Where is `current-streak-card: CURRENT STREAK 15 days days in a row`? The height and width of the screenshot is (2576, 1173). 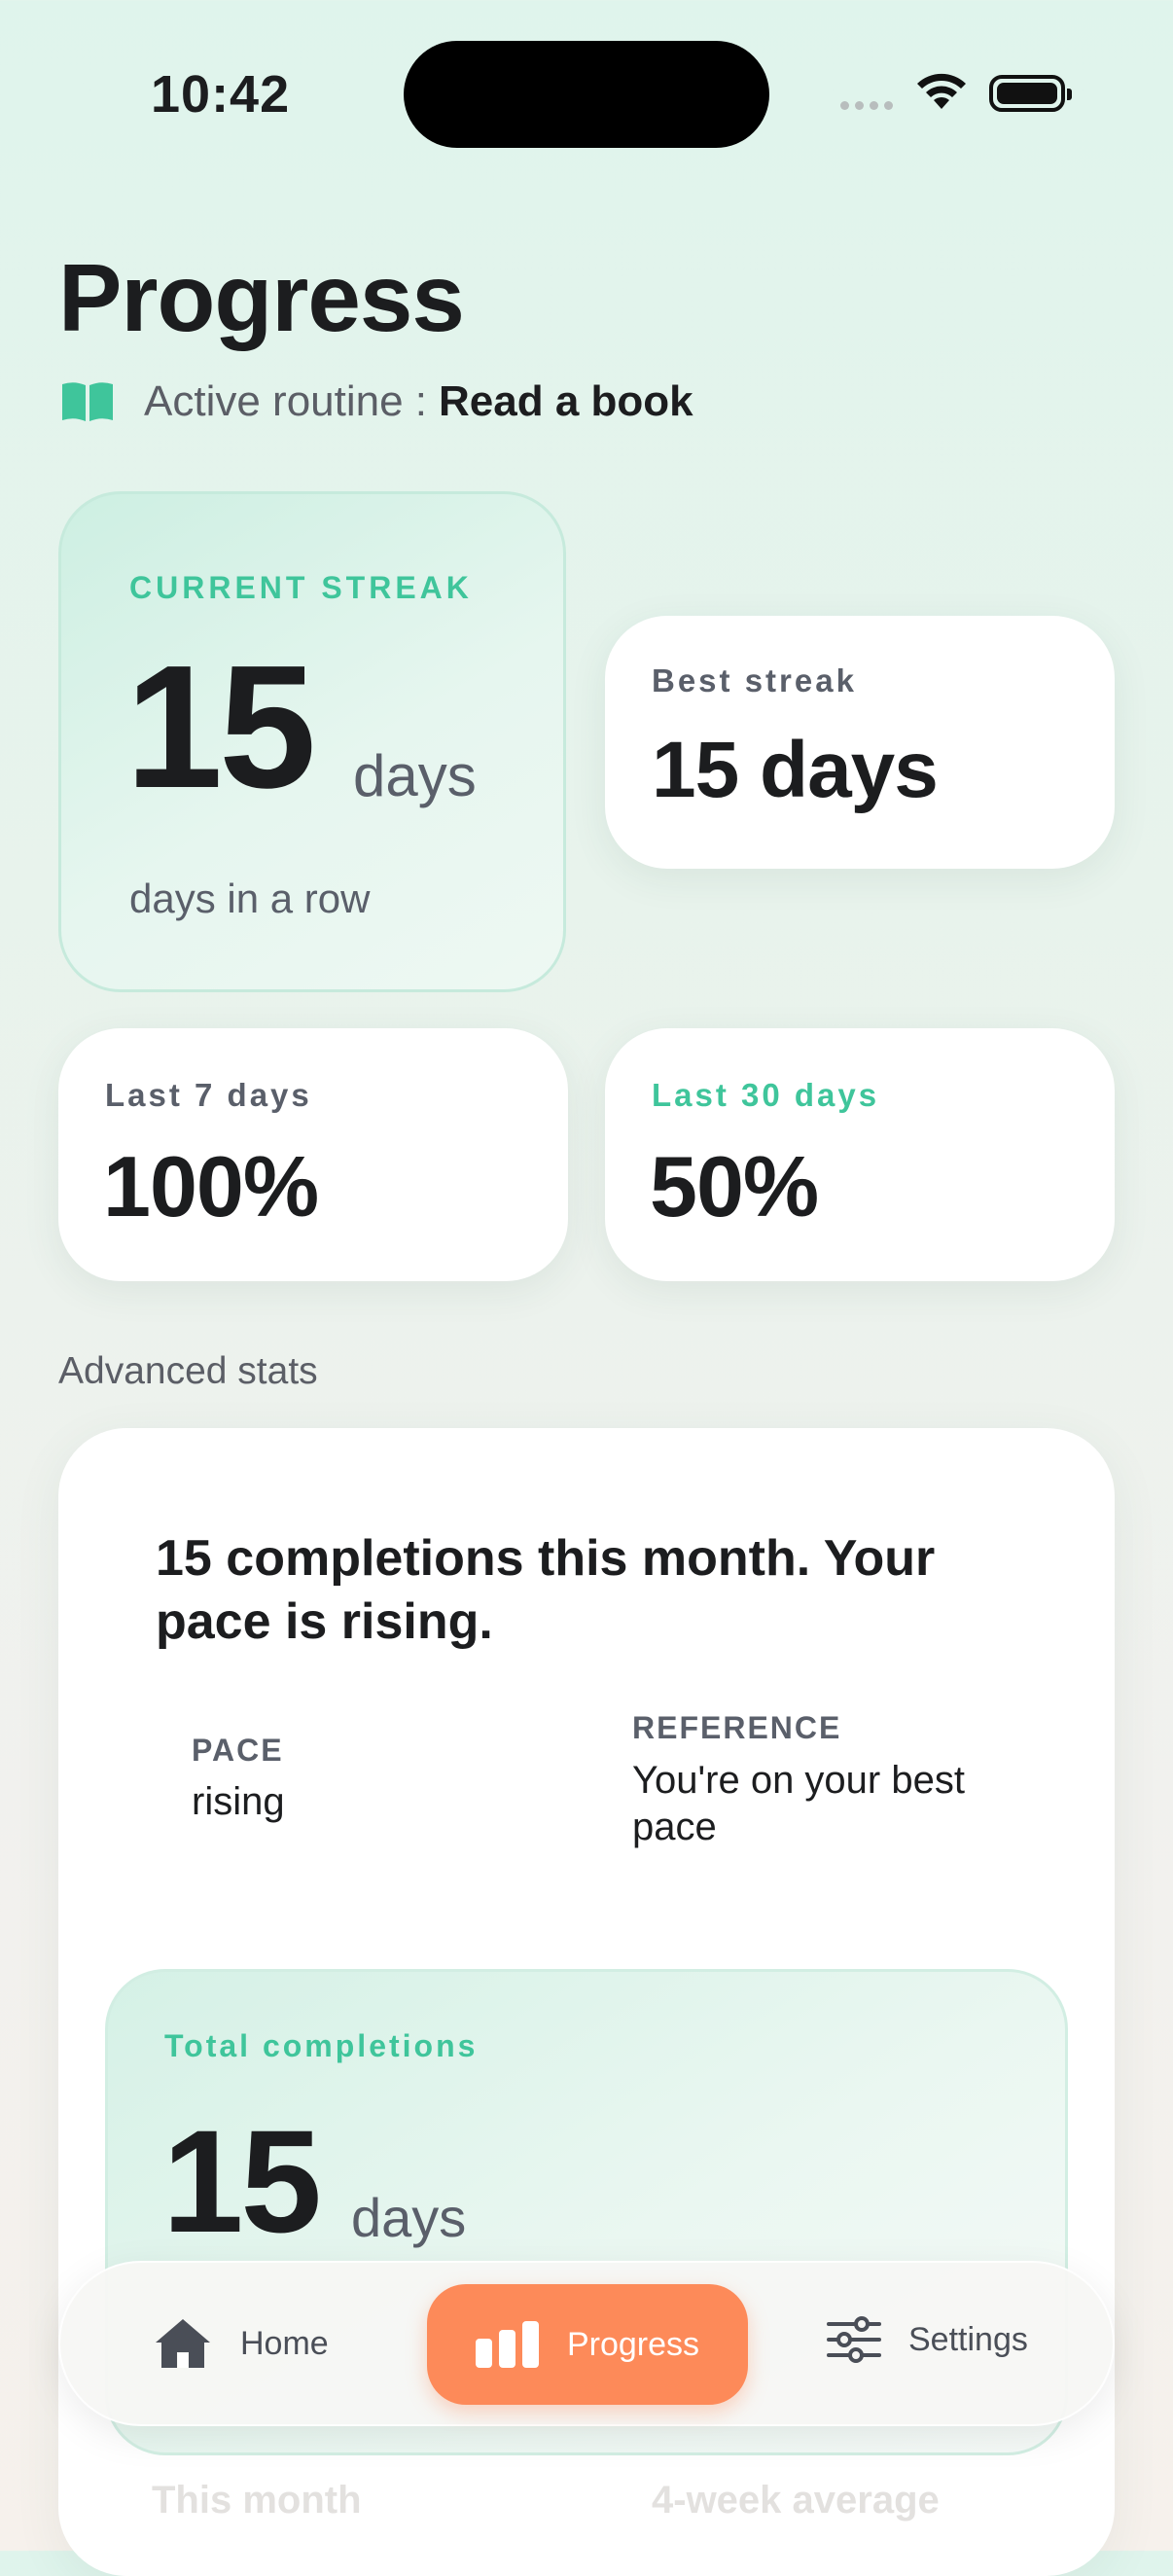
current-streak-card: CURRENT STREAK 15 days days in a row is located at coordinates (312, 741).